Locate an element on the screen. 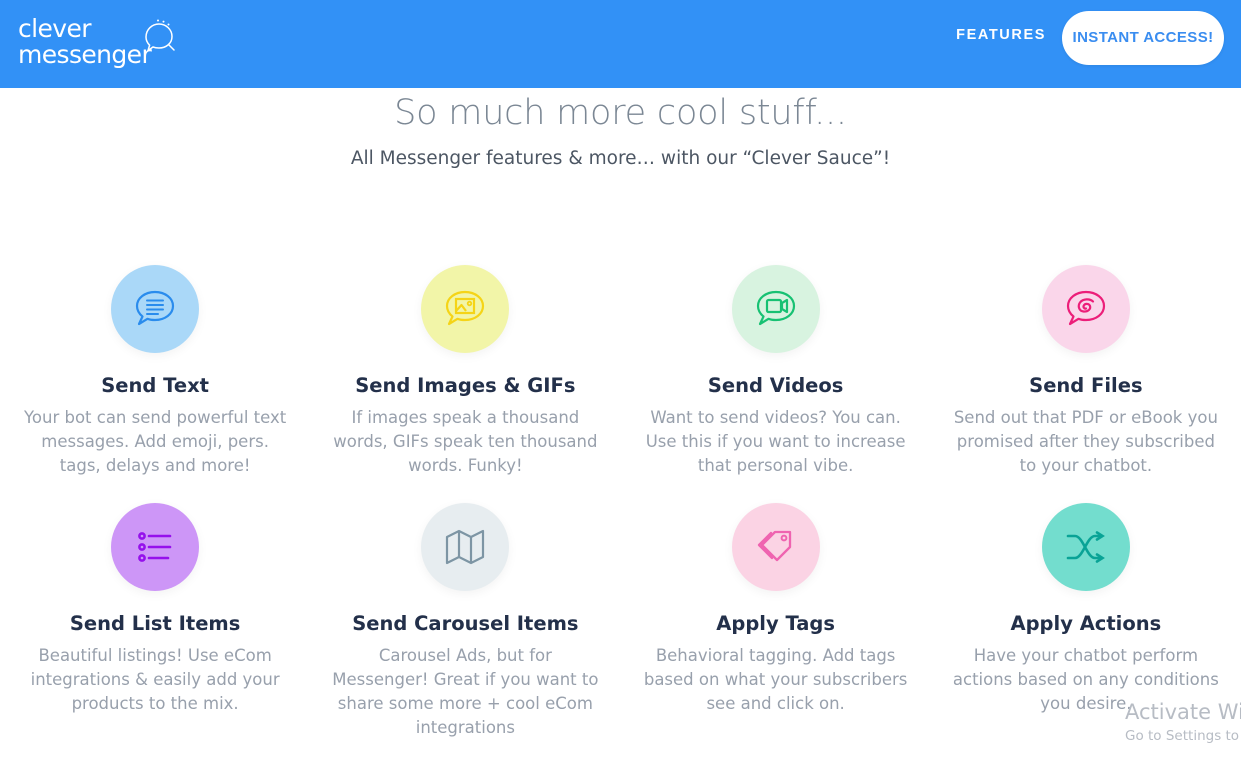 The height and width of the screenshot is (769, 1241). speech-bubble-icon is located at coordinates (160, 36).